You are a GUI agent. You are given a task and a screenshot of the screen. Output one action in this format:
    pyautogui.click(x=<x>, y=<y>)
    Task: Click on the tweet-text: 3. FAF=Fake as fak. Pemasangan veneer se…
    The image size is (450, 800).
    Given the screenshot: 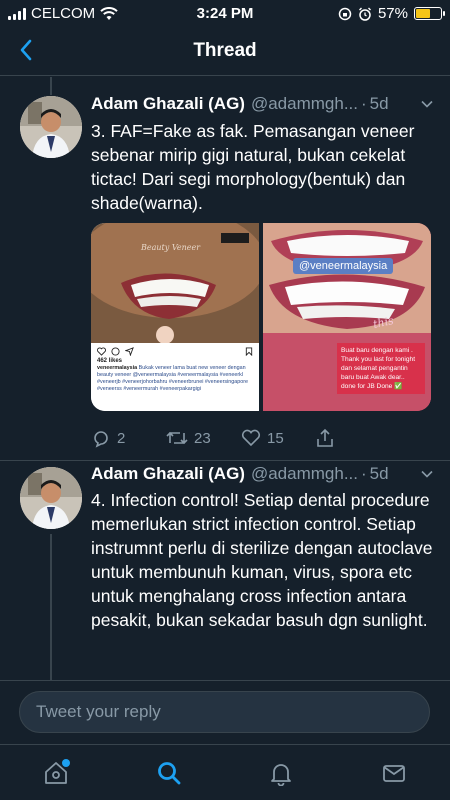 What is the action you would take?
    pyautogui.click(x=253, y=167)
    